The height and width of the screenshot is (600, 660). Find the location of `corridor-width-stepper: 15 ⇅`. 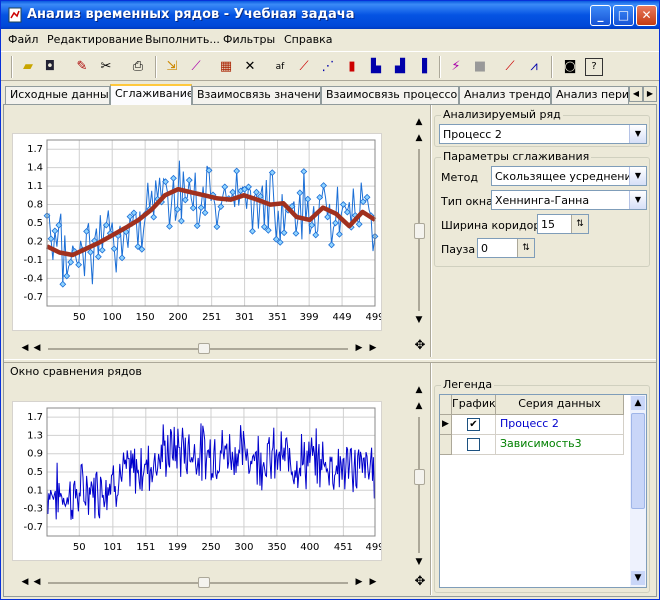

corridor-width-stepper: 15 ⇅ is located at coordinates (563, 224).